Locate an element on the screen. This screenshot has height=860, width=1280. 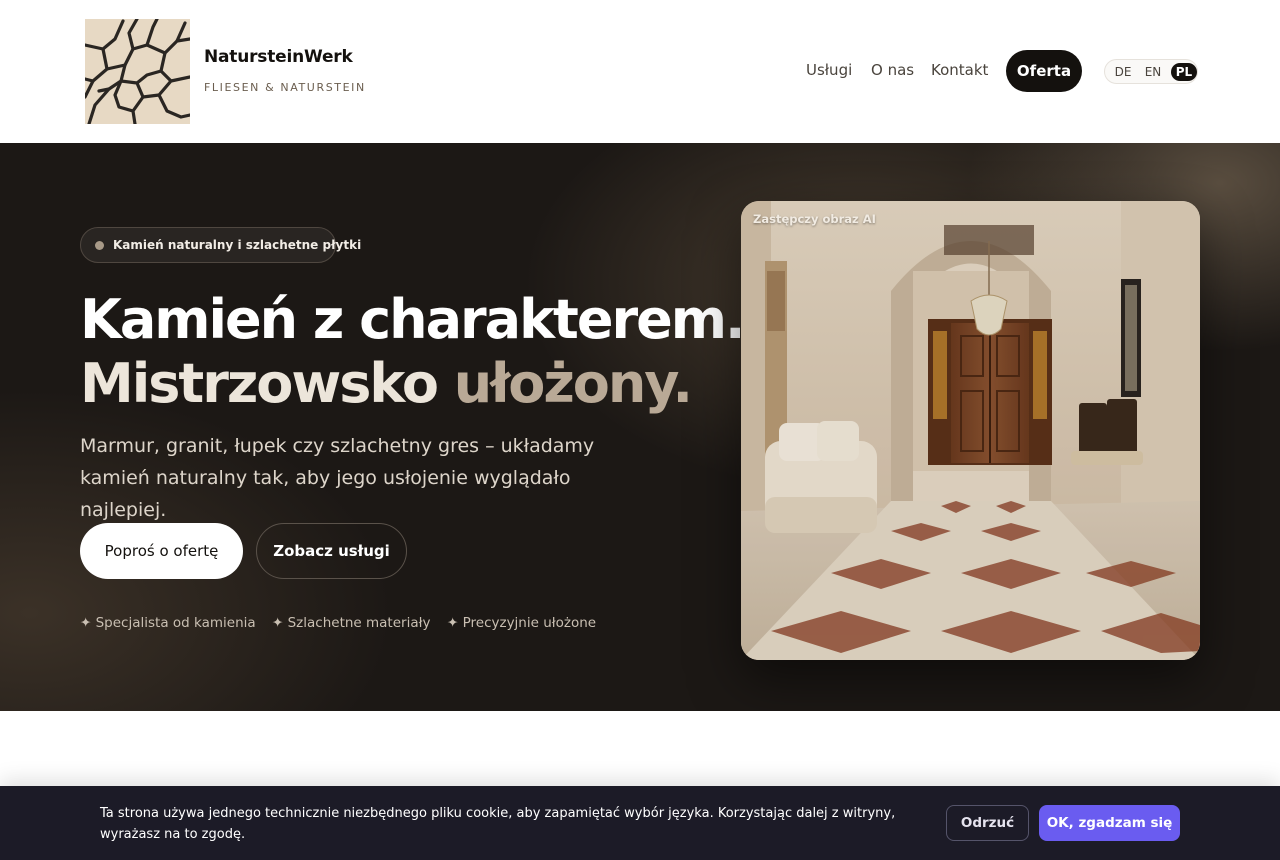
language-switcher: DE EN PL is located at coordinates (1151, 71).